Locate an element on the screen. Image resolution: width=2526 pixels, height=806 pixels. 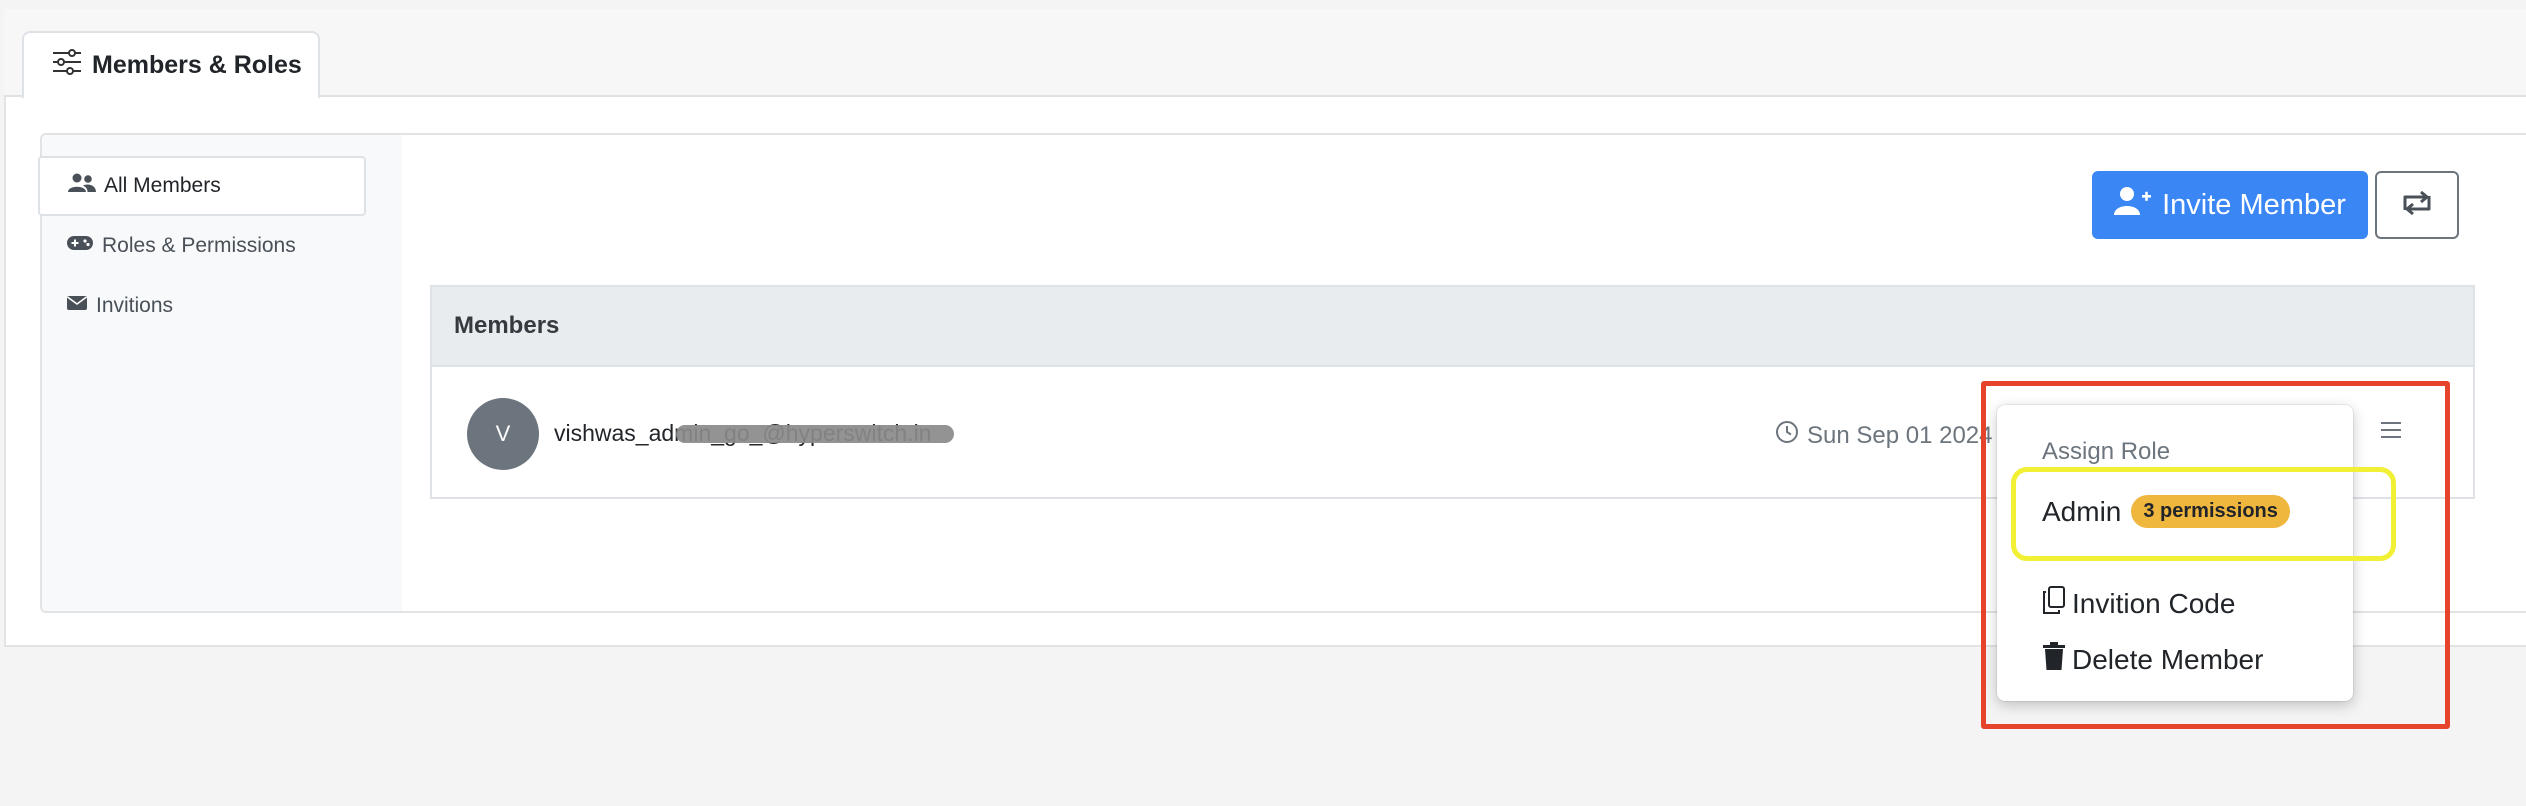
avatar: V is located at coordinates (503, 434).